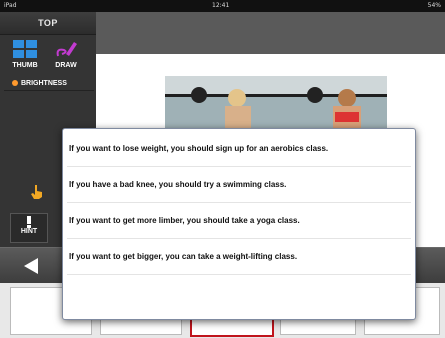  Describe the element at coordinates (29, 222) in the screenshot. I see `exclamation-icon` at that location.